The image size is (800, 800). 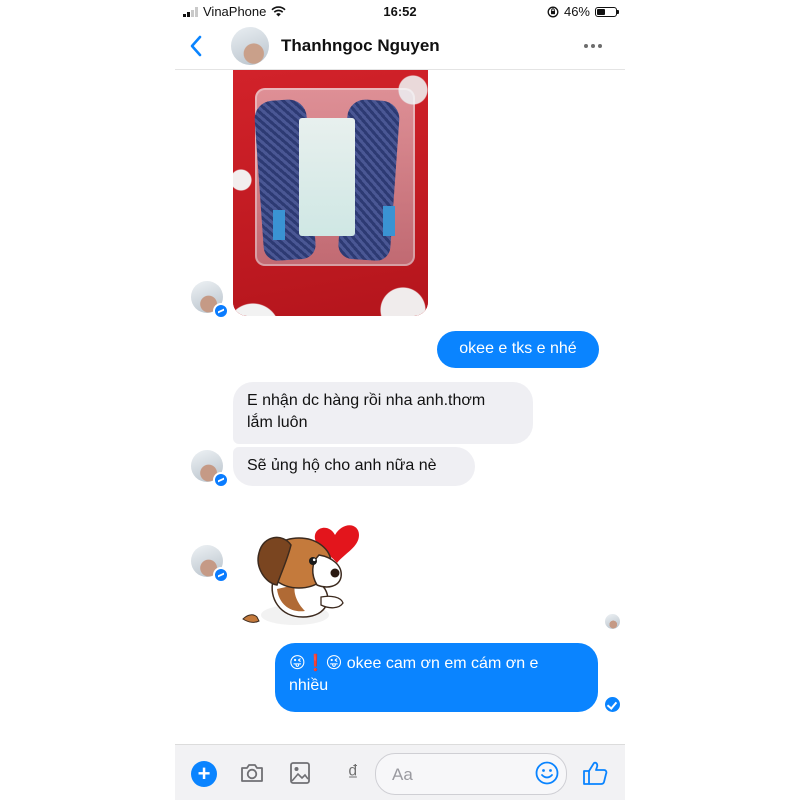 What do you see at coordinates (300, 773) in the screenshot?
I see `gallery-icon` at bounding box center [300, 773].